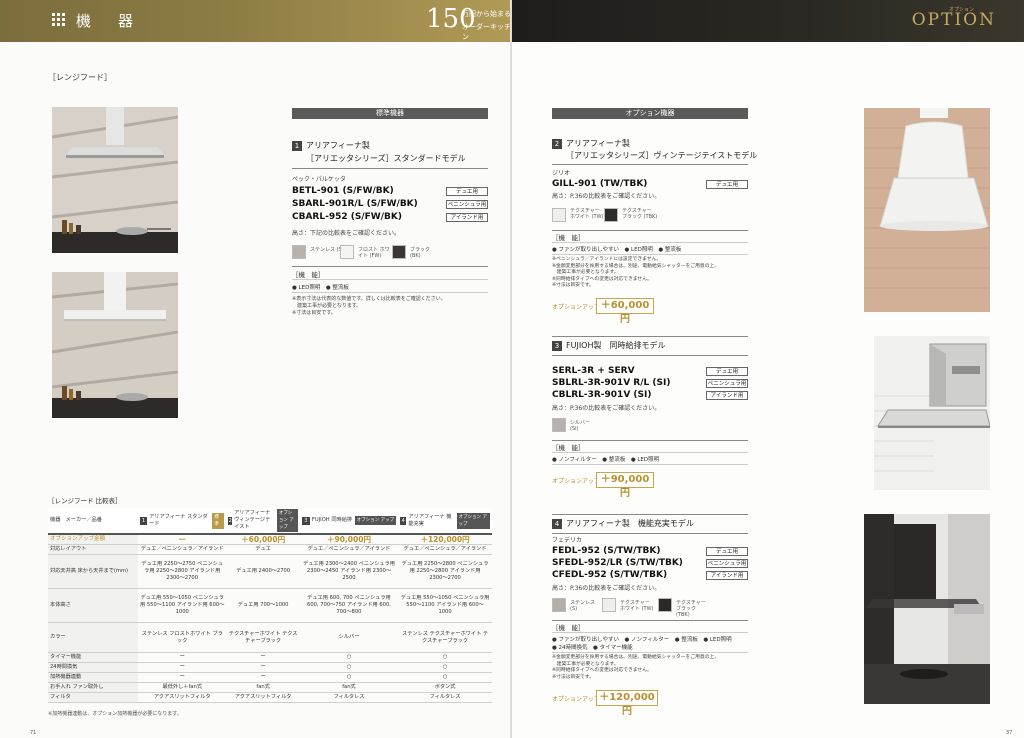  I want to click on model-1-finish: ペック・パルケッタ, so click(319, 179).